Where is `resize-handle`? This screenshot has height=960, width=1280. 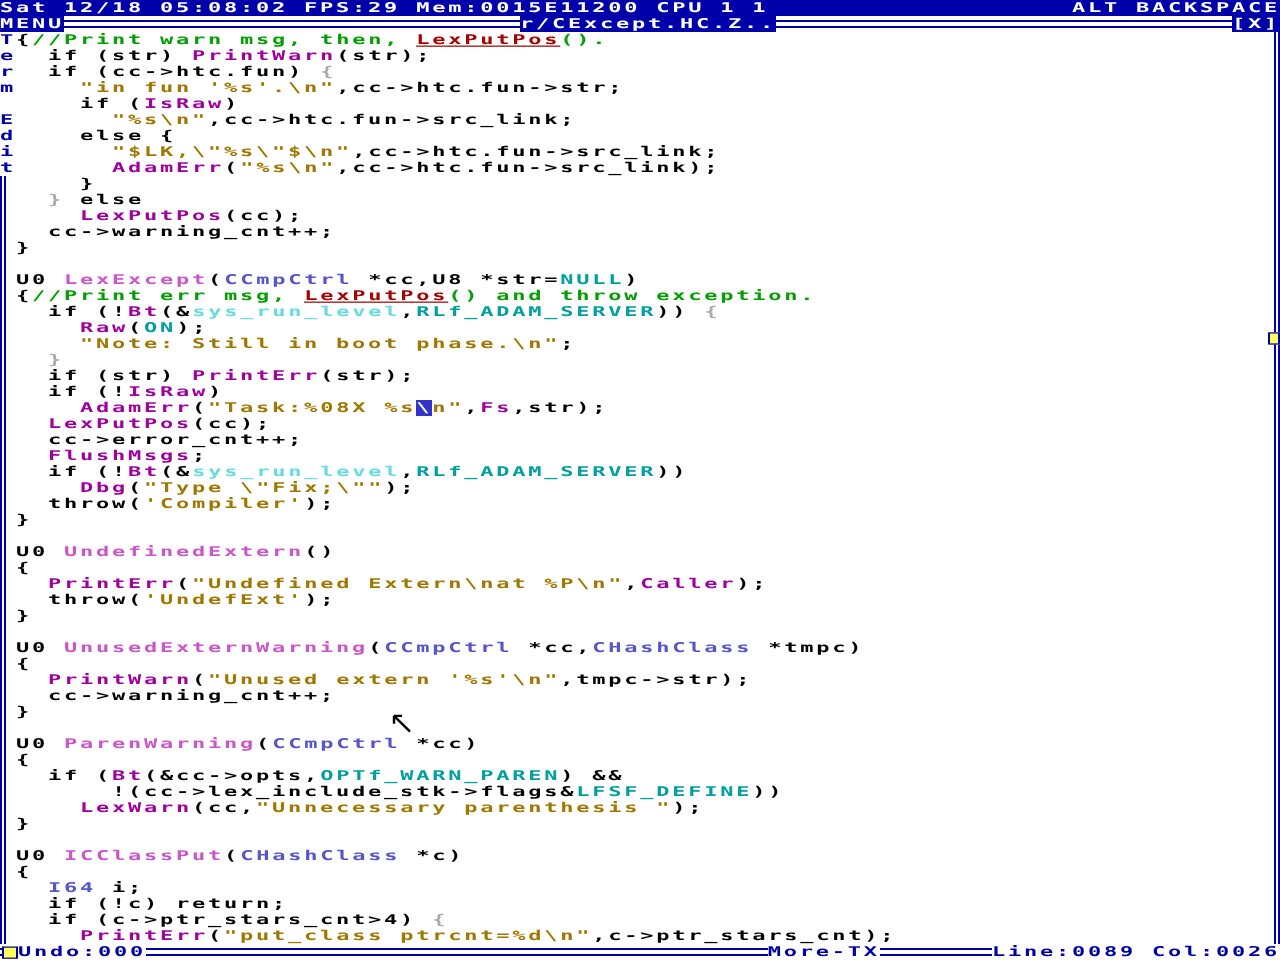
resize-handle is located at coordinates (10, 952).